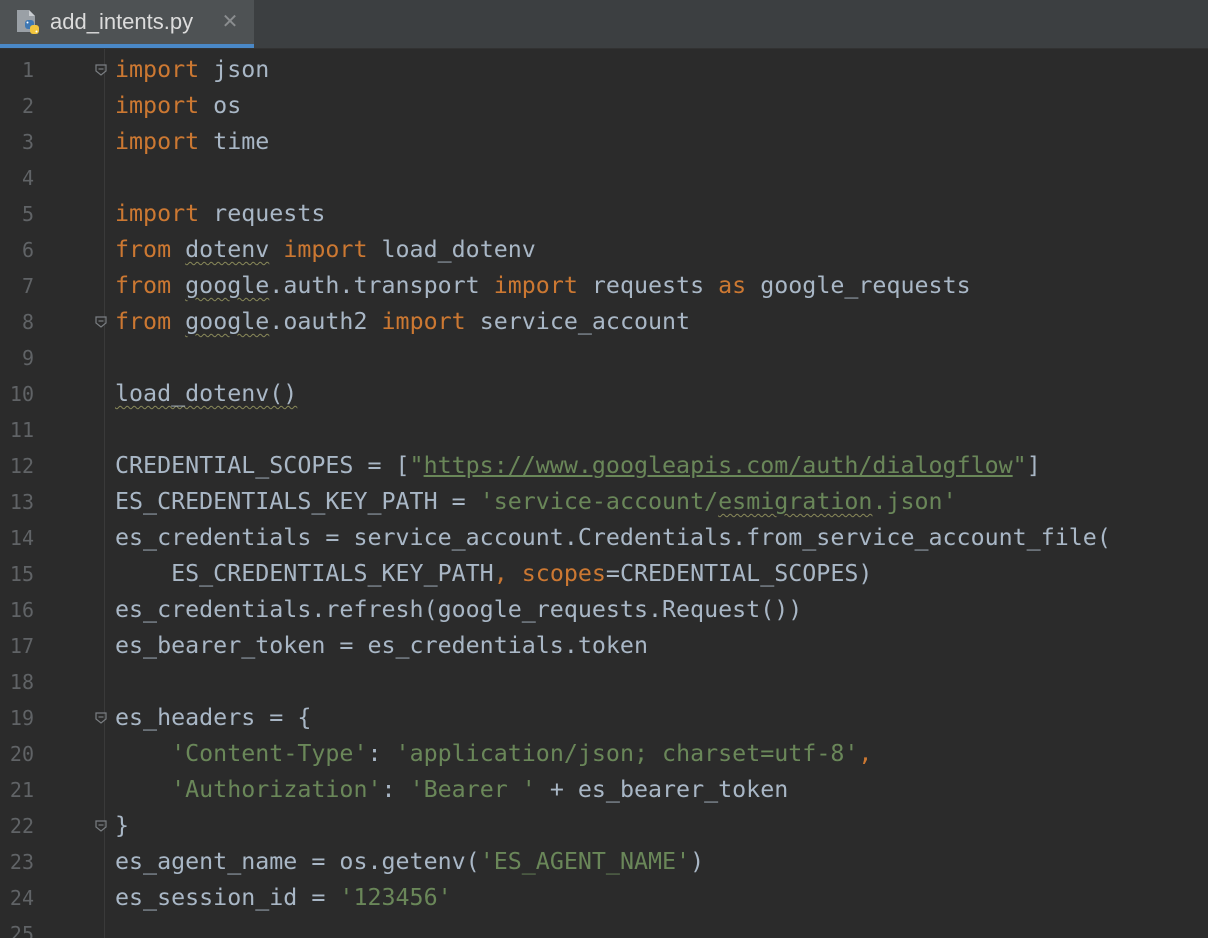 The image size is (1208, 938). What do you see at coordinates (27, 106) in the screenshot?
I see `line-number: 2` at bounding box center [27, 106].